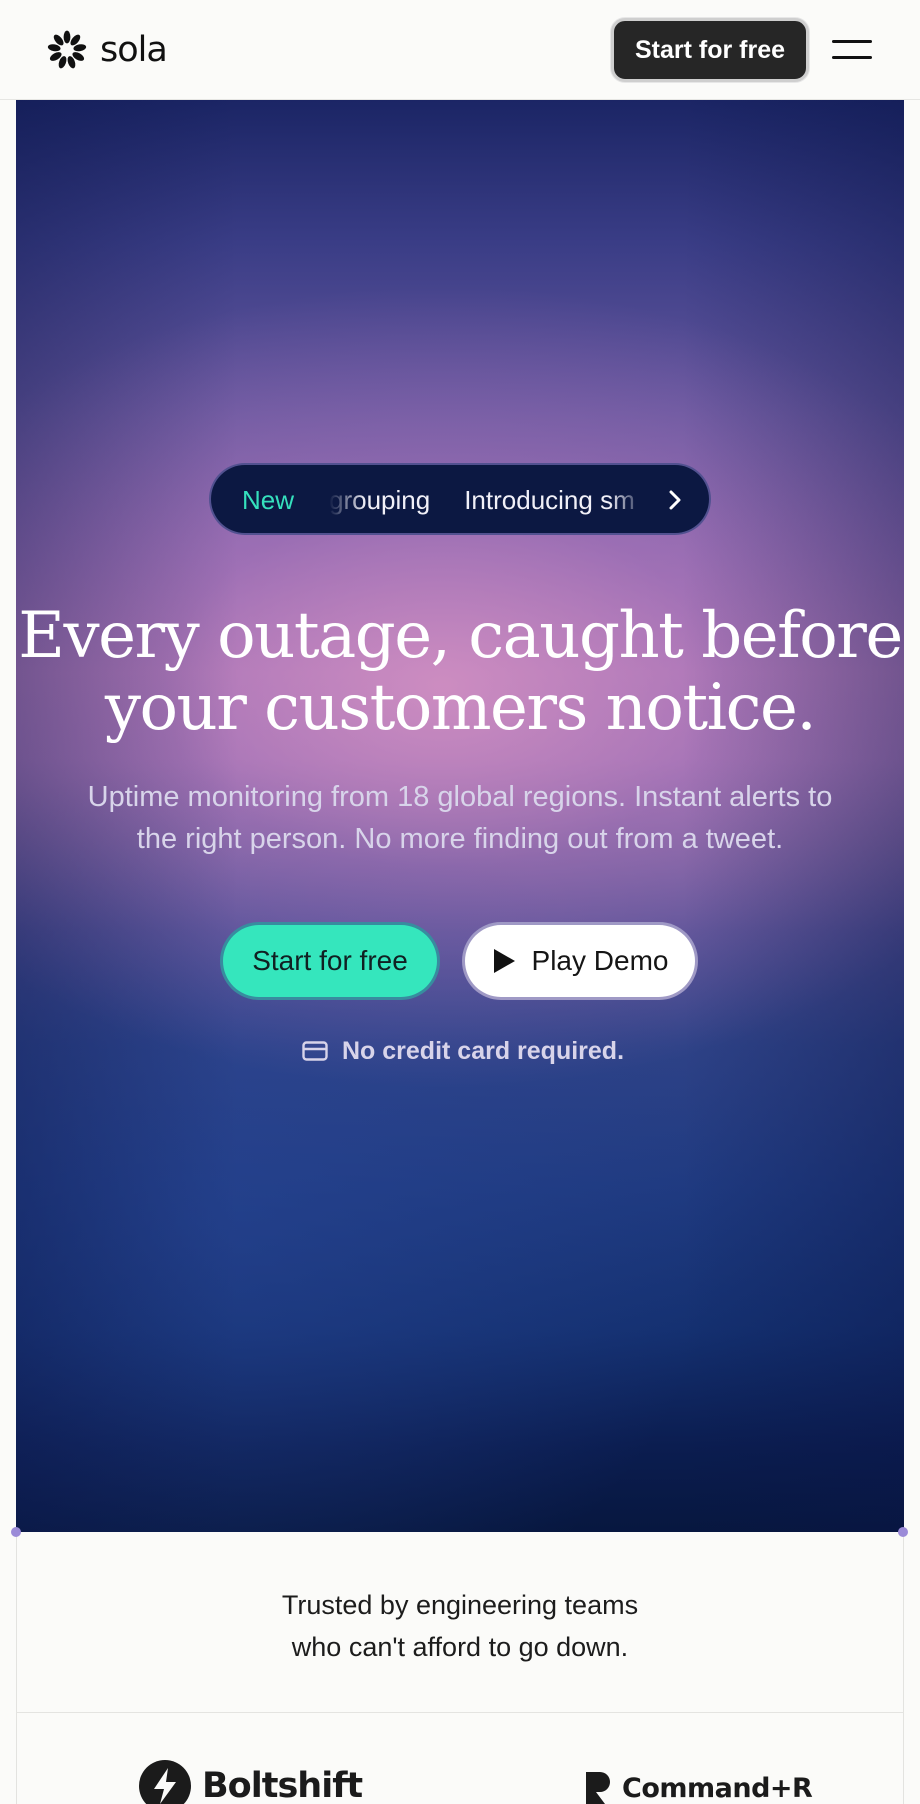 The height and width of the screenshot is (1804, 920). I want to click on commandr-logo-icon, so click(598, 1788).